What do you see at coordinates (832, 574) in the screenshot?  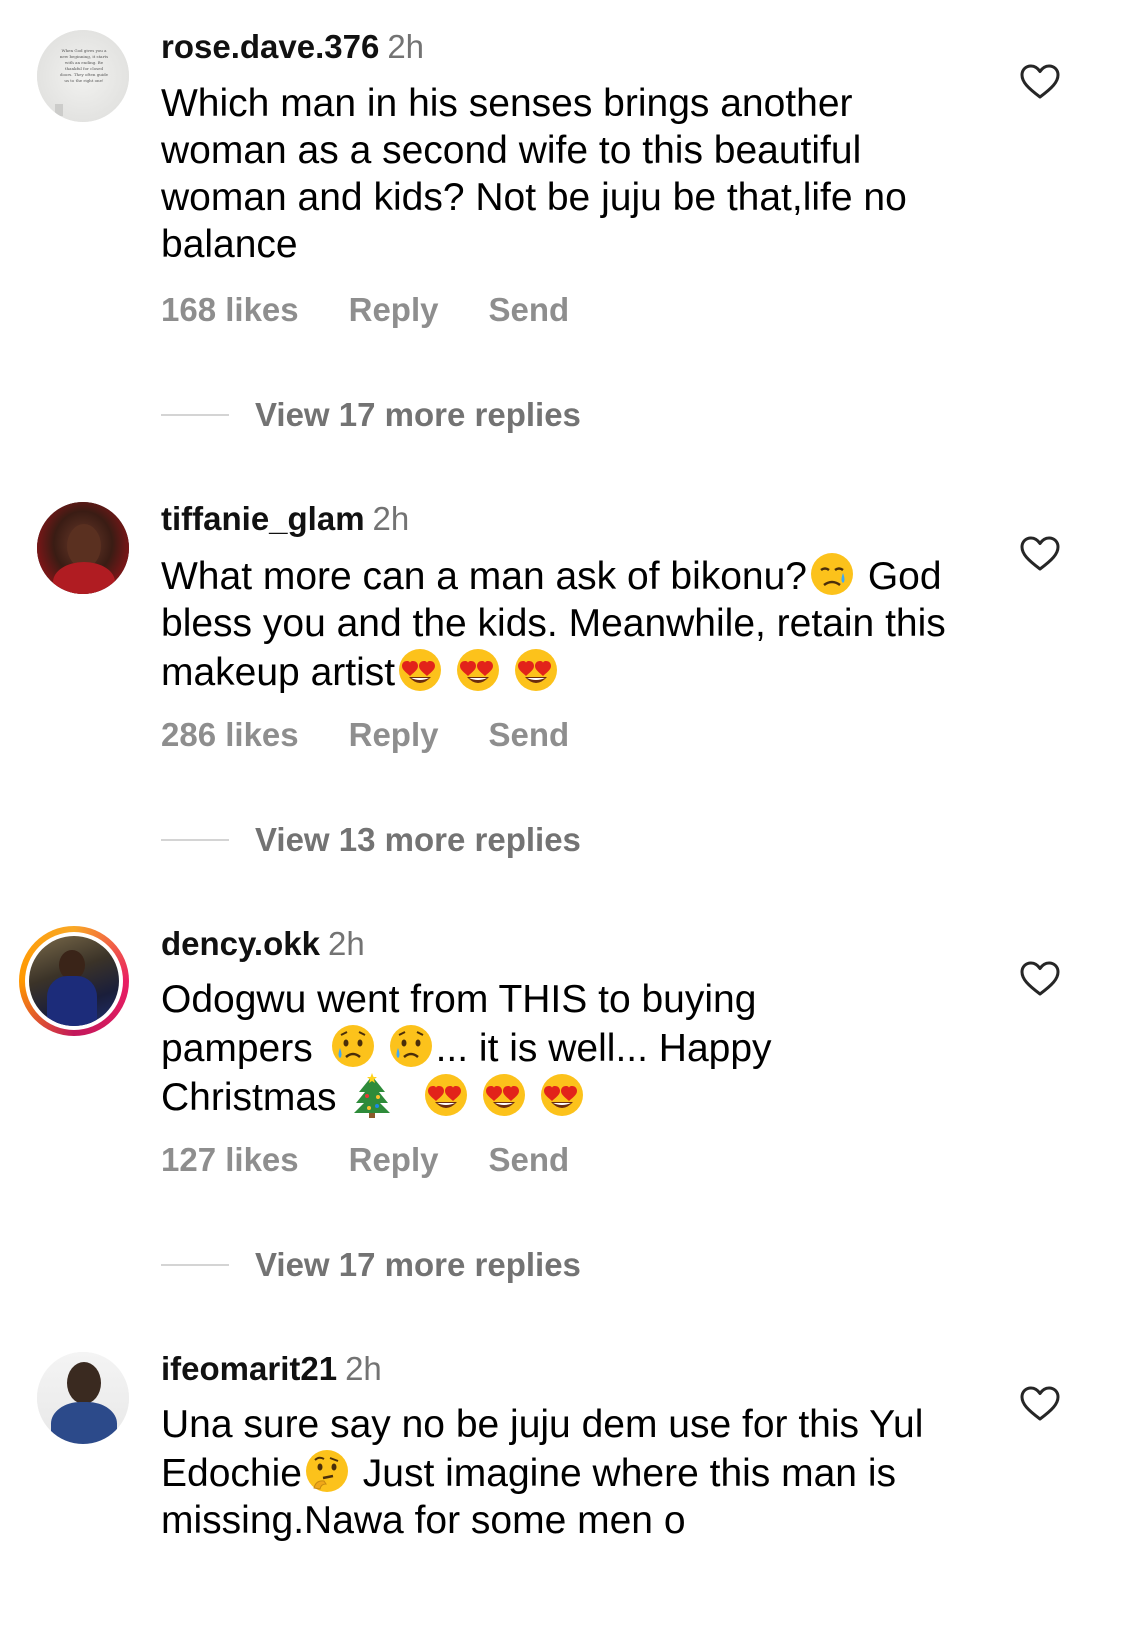 I see `sad-relieved-face-emoji` at bounding box center [832, 574].